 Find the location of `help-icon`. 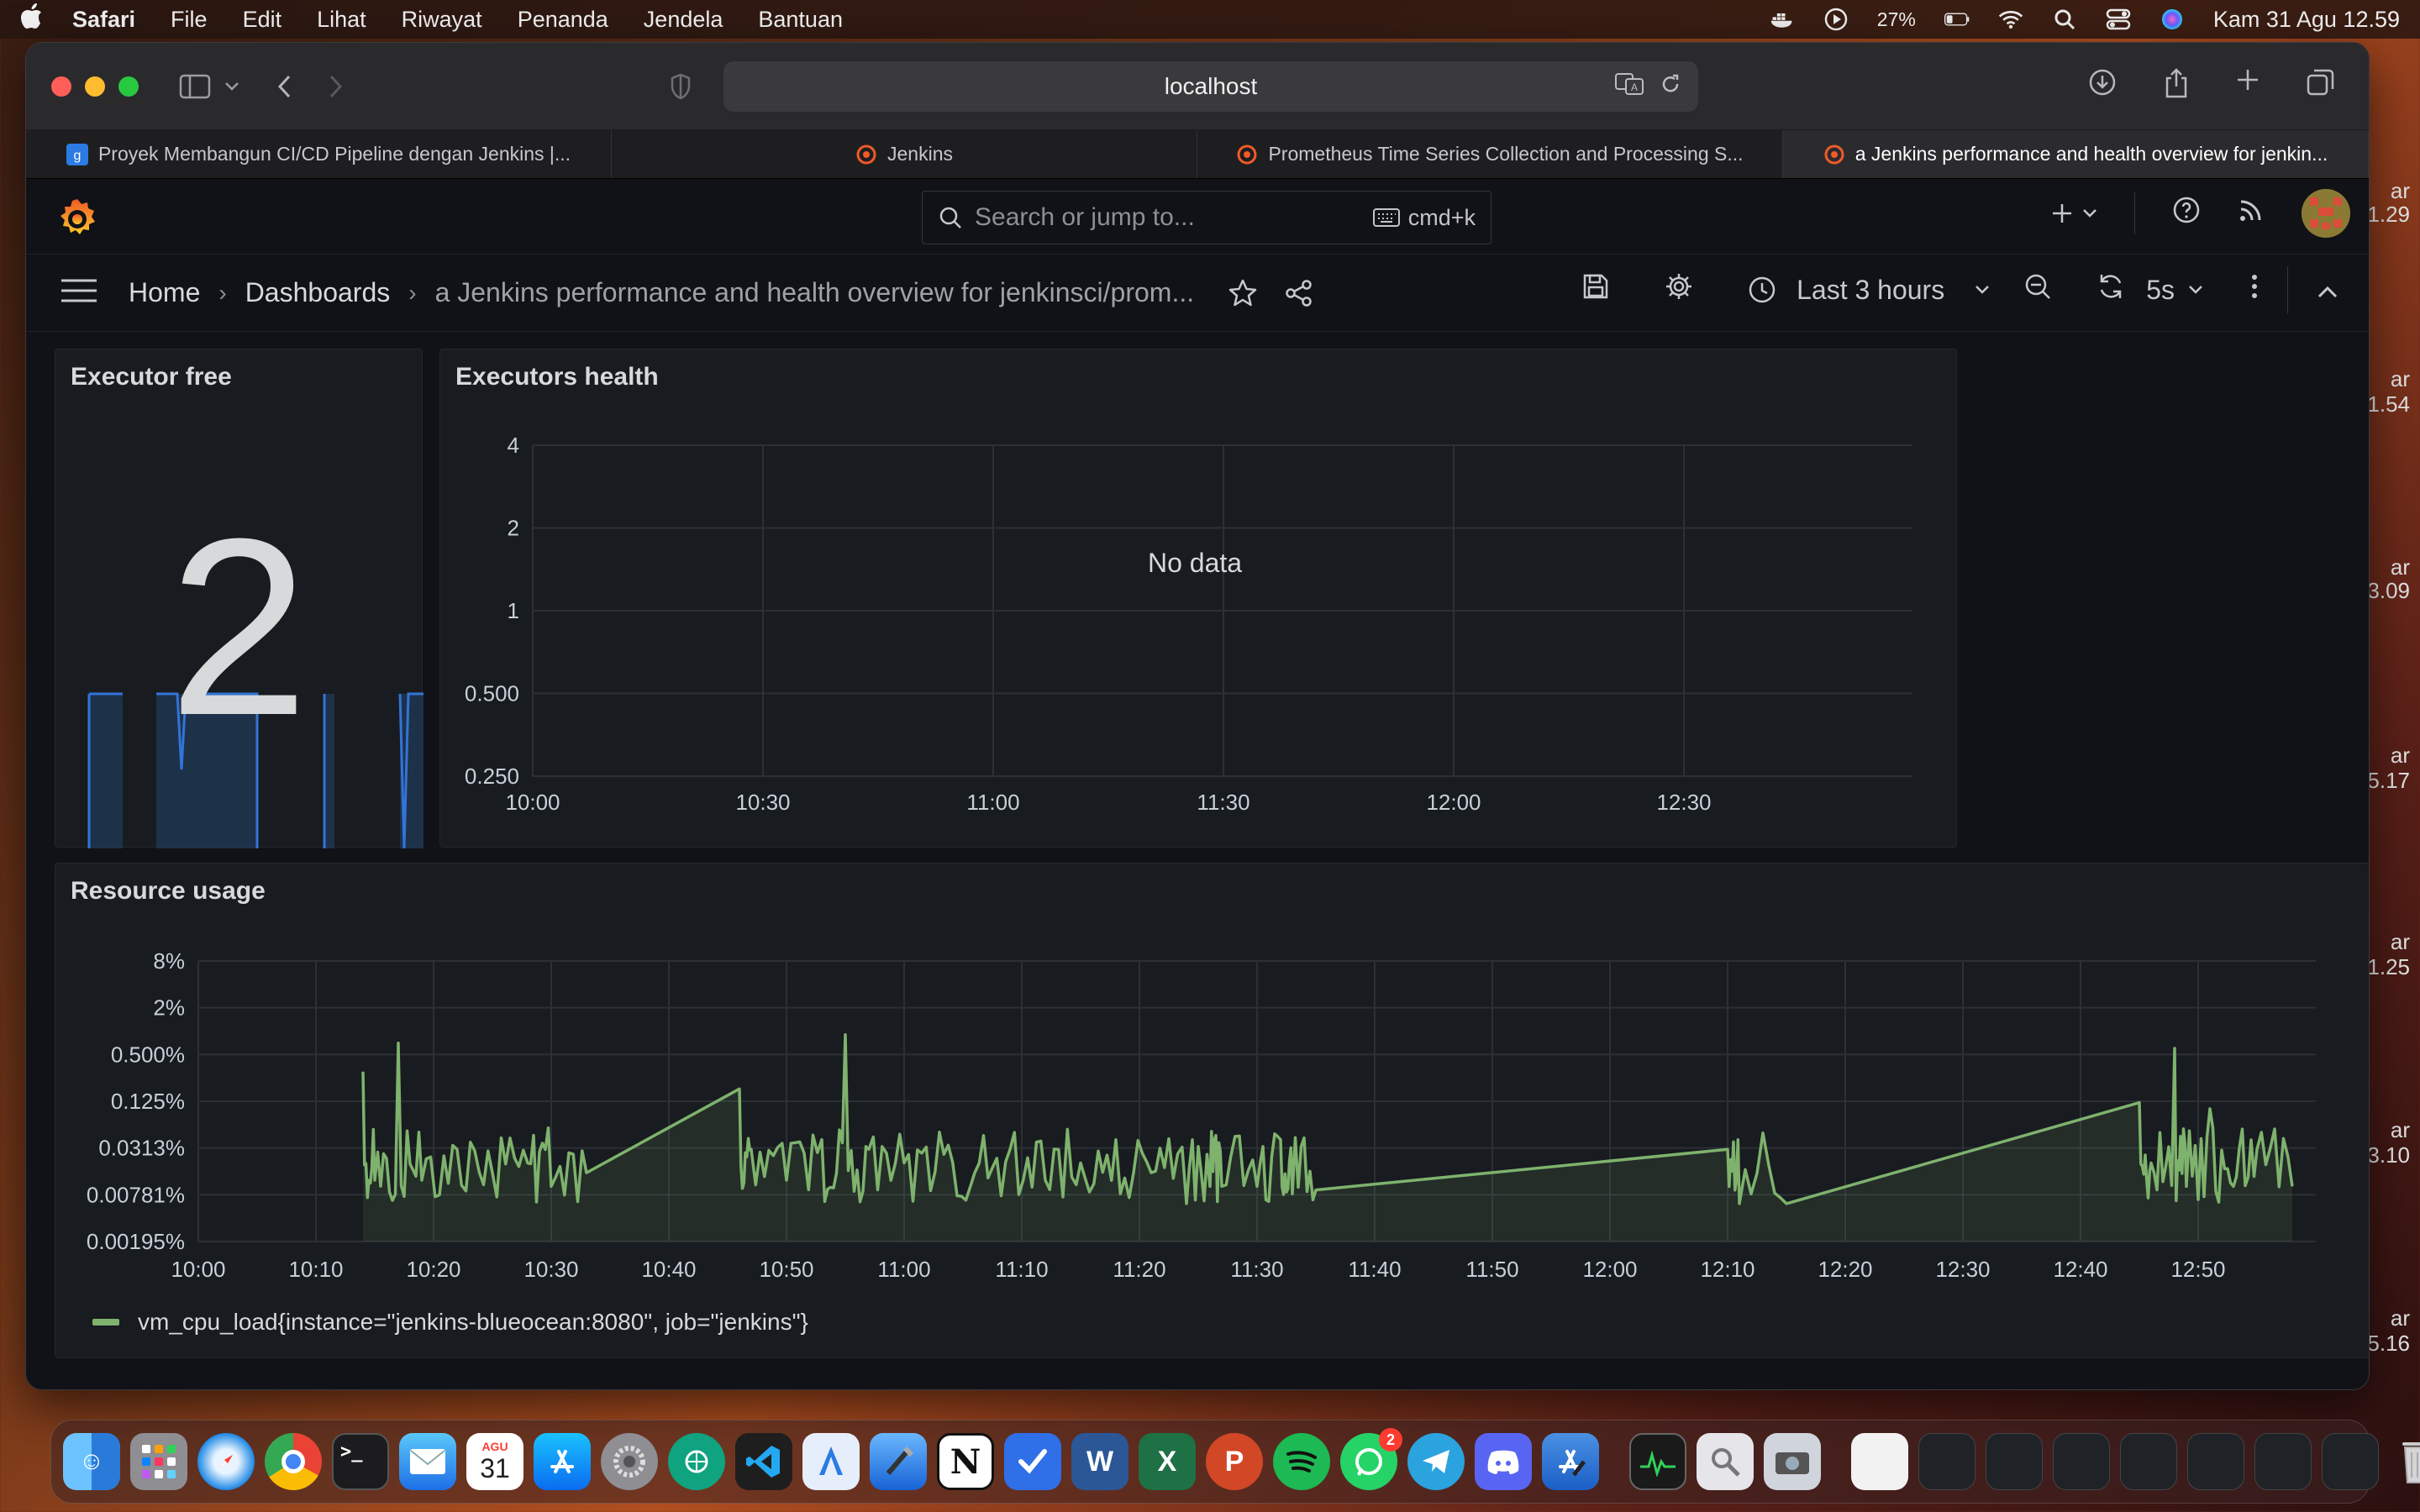

help-icon is located at coordinates (2186, 213).